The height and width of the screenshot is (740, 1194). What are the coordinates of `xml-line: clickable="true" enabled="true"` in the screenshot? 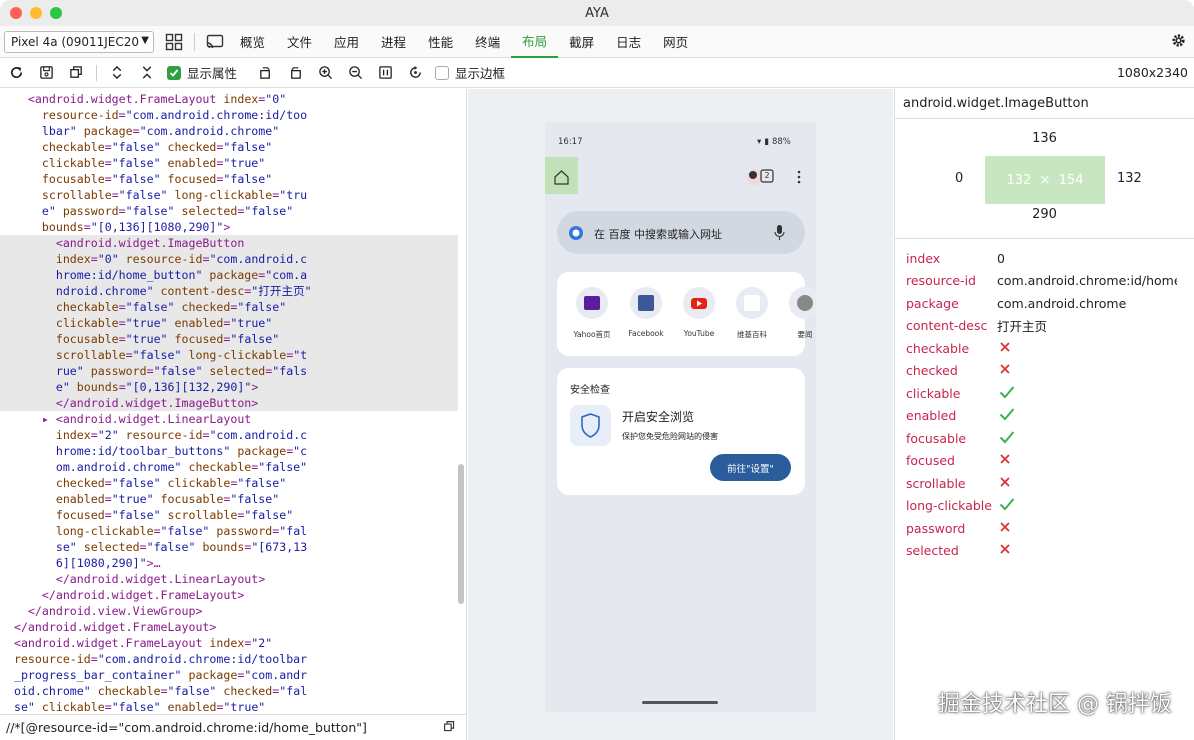 It's located at (229, 323).